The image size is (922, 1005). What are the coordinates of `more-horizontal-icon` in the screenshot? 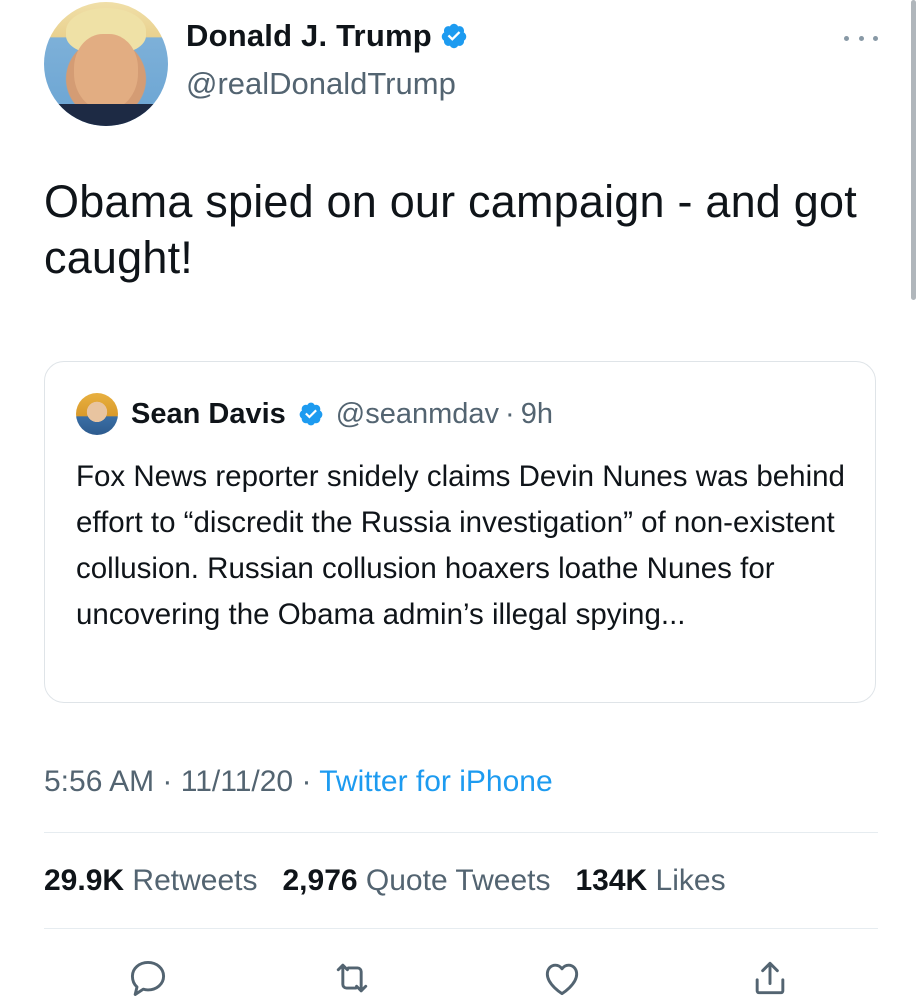 It's located at (861, 38).